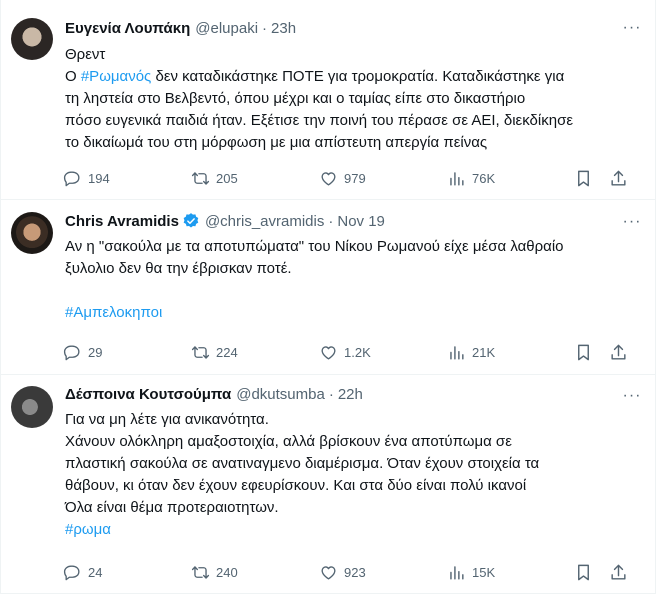  I want to click on like-count: 979, so click(355, 178).